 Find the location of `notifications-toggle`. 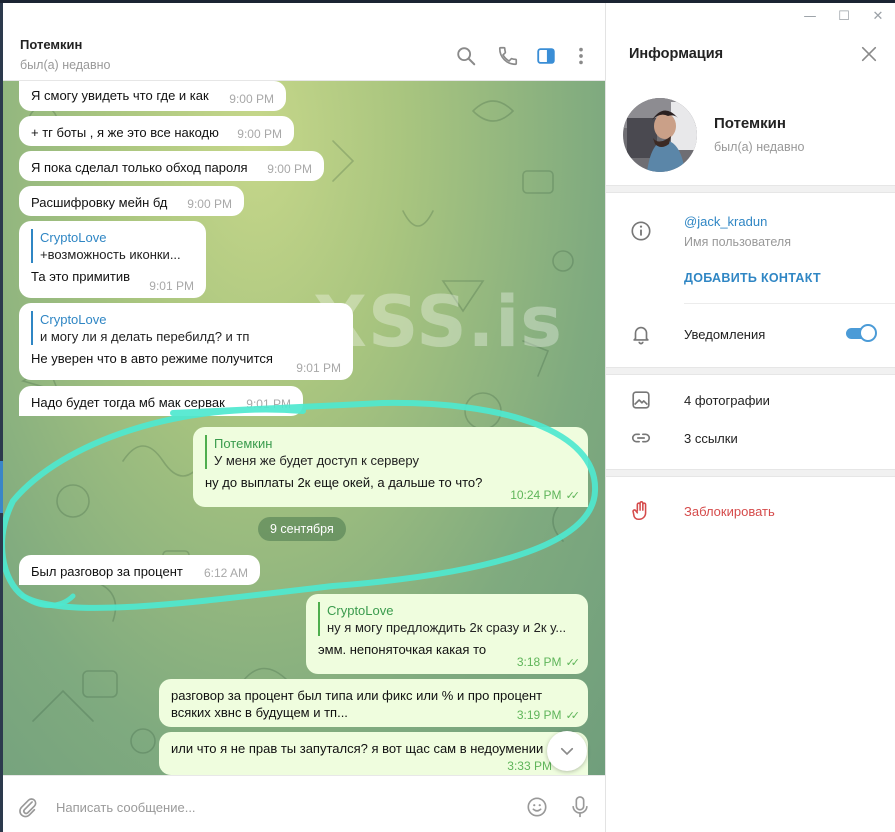

notifications-toggle is located at coordinates (861, 333).